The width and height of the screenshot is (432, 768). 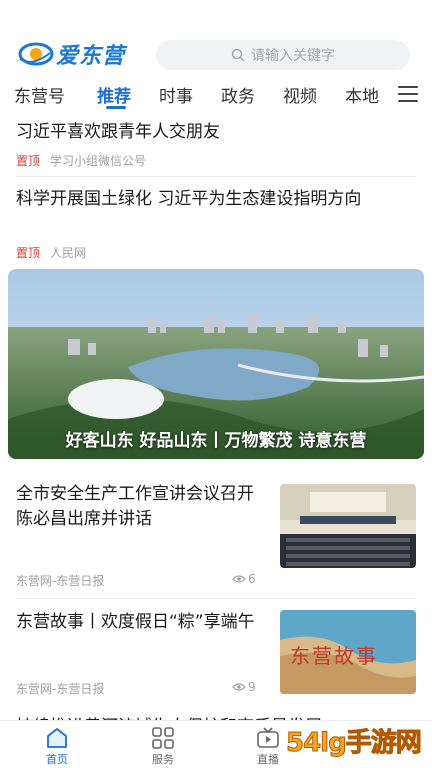 I want to click on app-logo: 爱东营, so click(x=71, y=54).